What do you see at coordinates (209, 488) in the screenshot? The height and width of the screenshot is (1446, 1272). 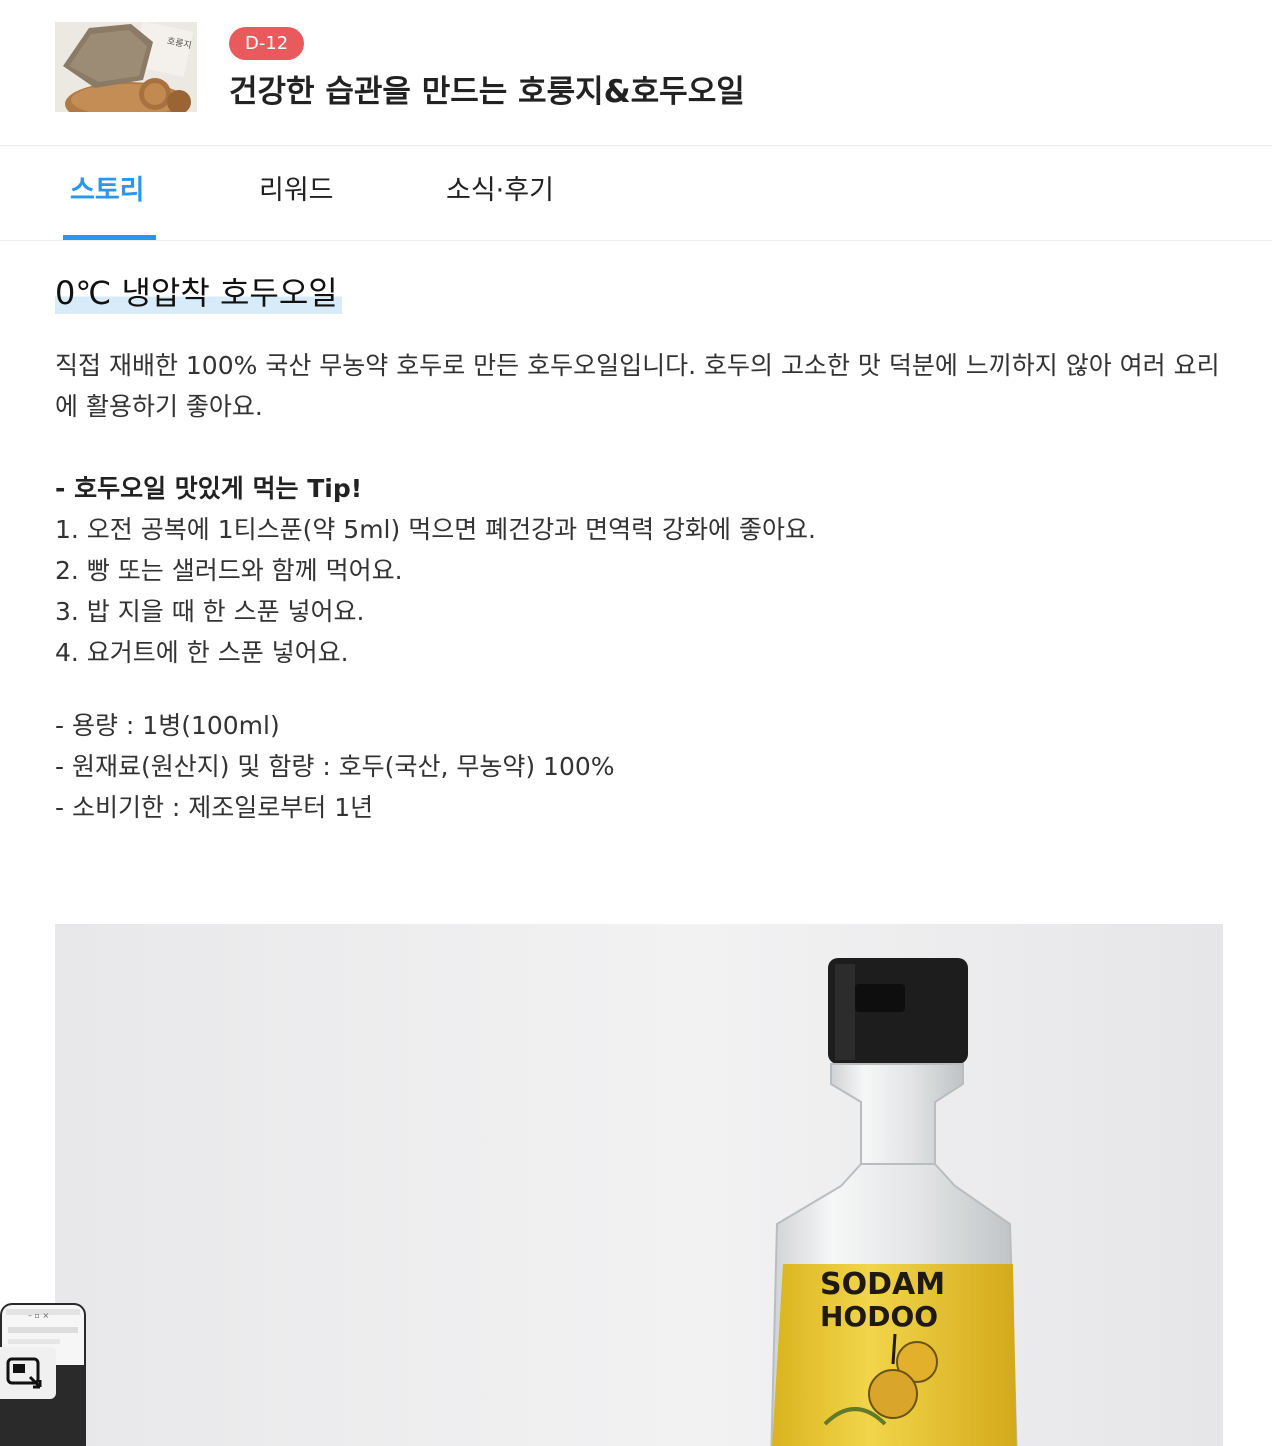 I see `tip-title: - 호두오일 맛있게 먹는 Tip!` at bounding box center [209, 488].